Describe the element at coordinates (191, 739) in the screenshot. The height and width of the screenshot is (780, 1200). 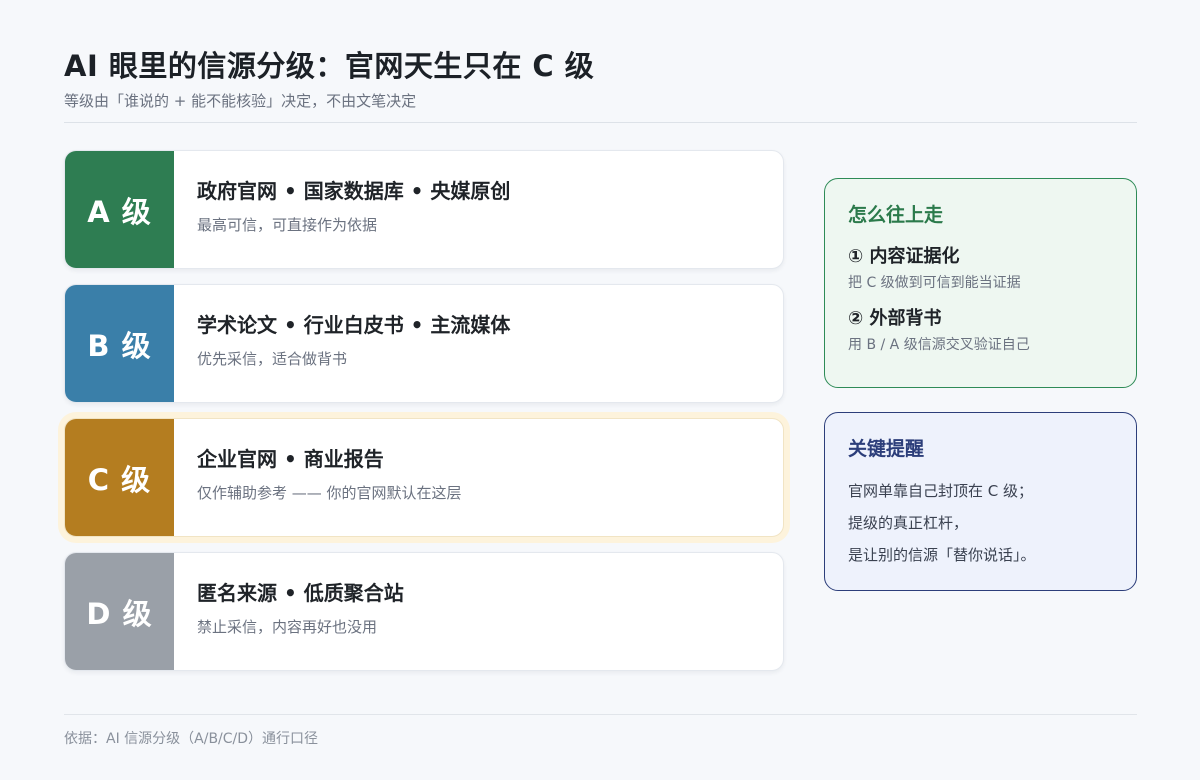
I see `footer-source-note: 依据：AI 信源分级（A/B/C/D）通行口径` at that location.